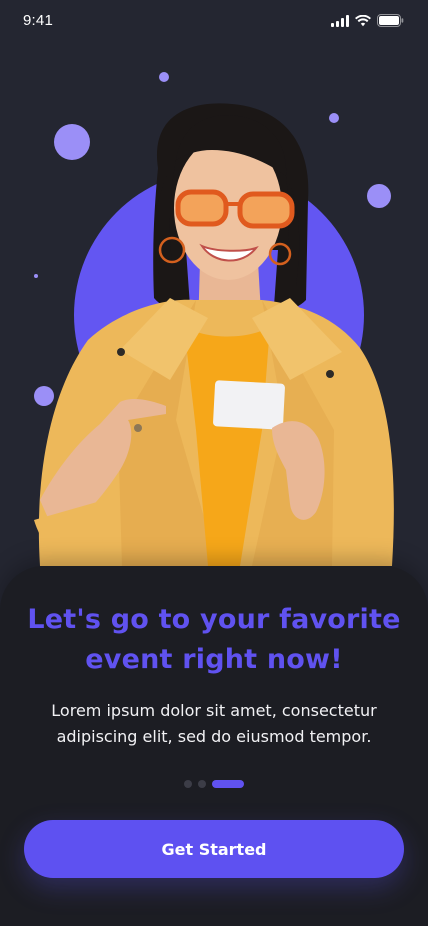 This screenshot has width=428, height=926. I want to click on page-dot-3-active, so click(228, 784).